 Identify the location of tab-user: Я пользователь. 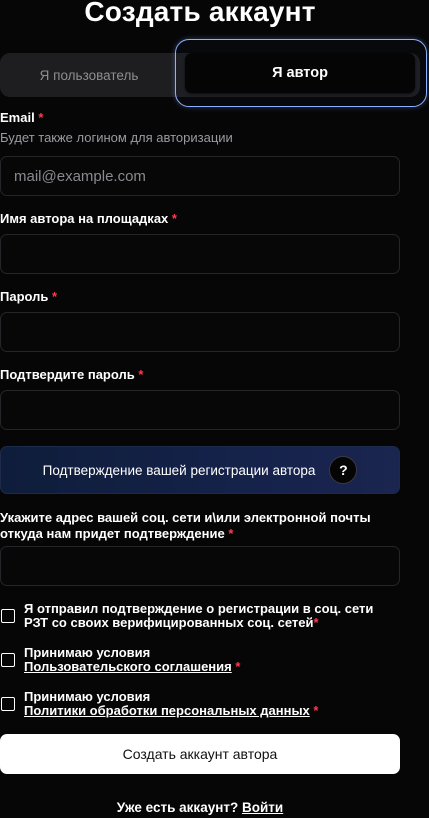
(89, 75).